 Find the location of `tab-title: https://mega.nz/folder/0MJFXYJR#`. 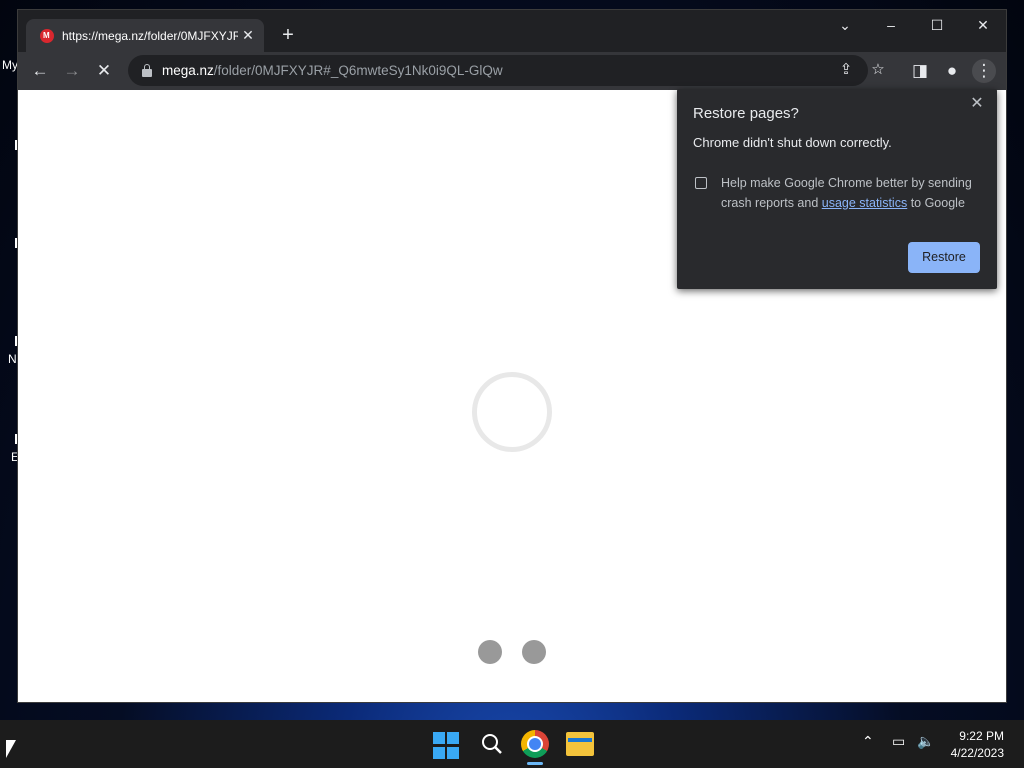

tab-title: https://mega.nz/folder/0MJFXYJR# is located at coordinates (150, 35).